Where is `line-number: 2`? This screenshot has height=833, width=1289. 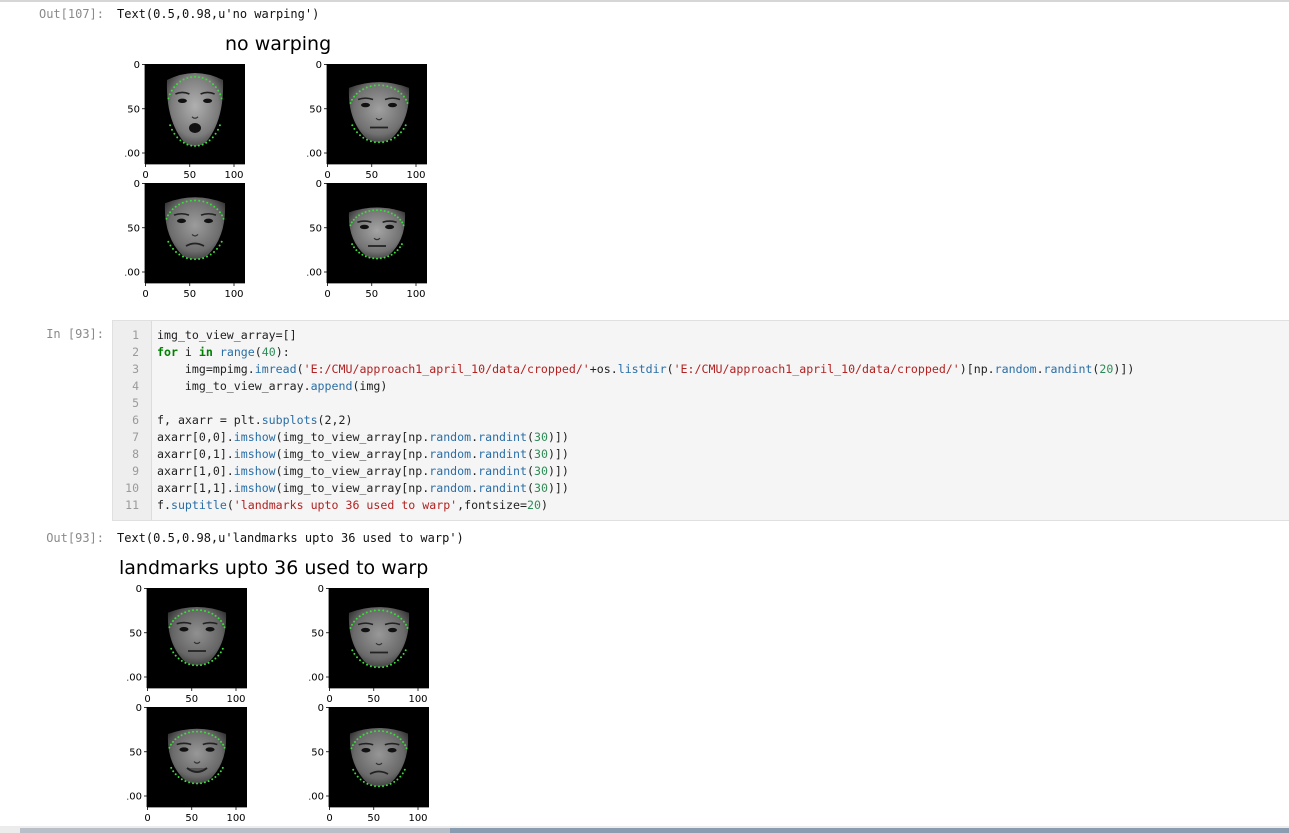 line-number: 2 is located at coordinates (135, 352).